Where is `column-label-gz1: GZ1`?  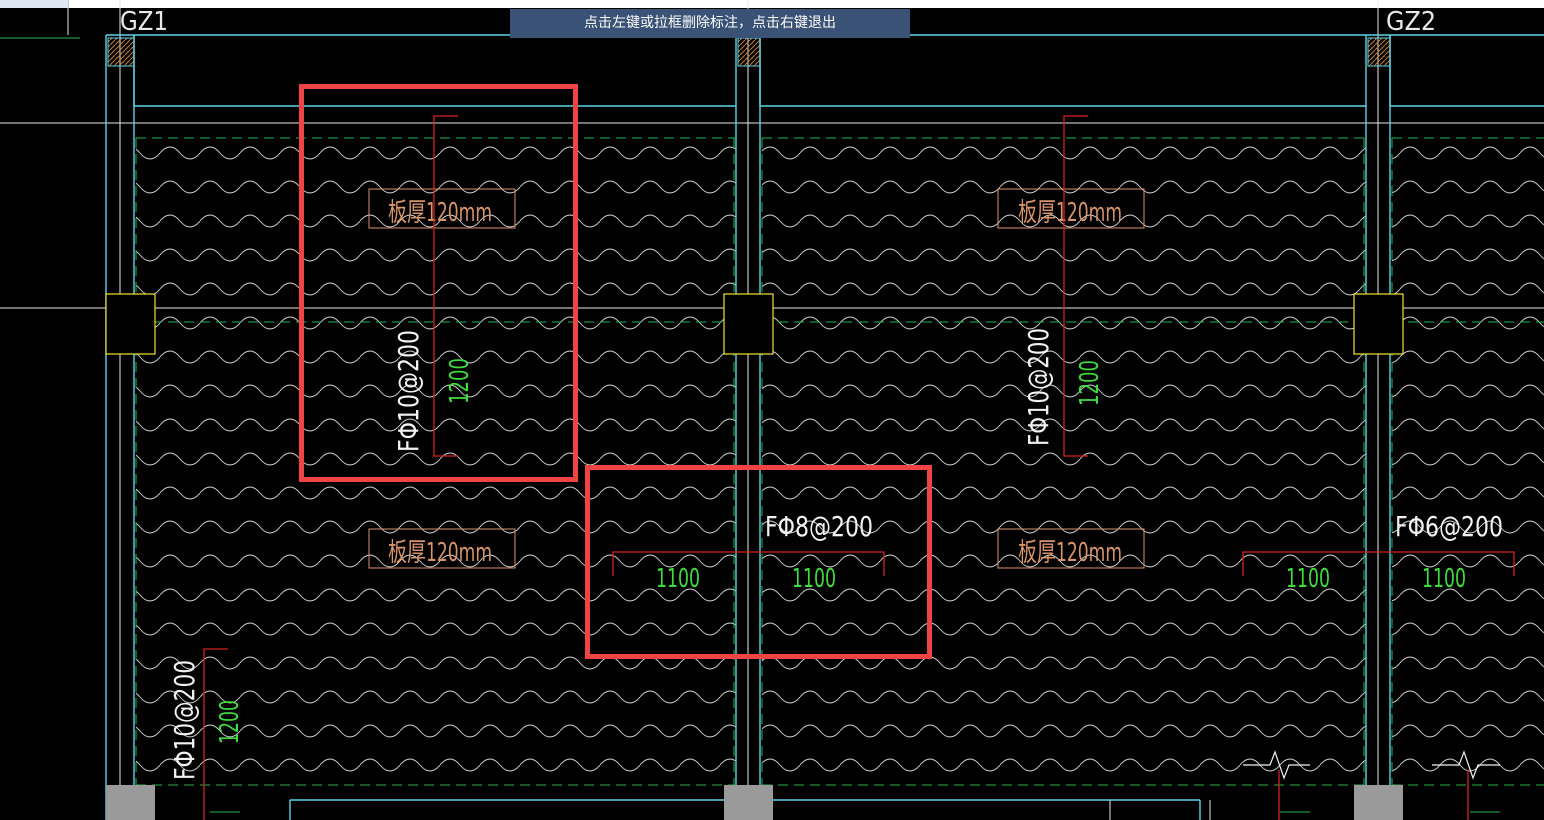 column-label-gz1: GZ1 is located at coordinates (144, 22).